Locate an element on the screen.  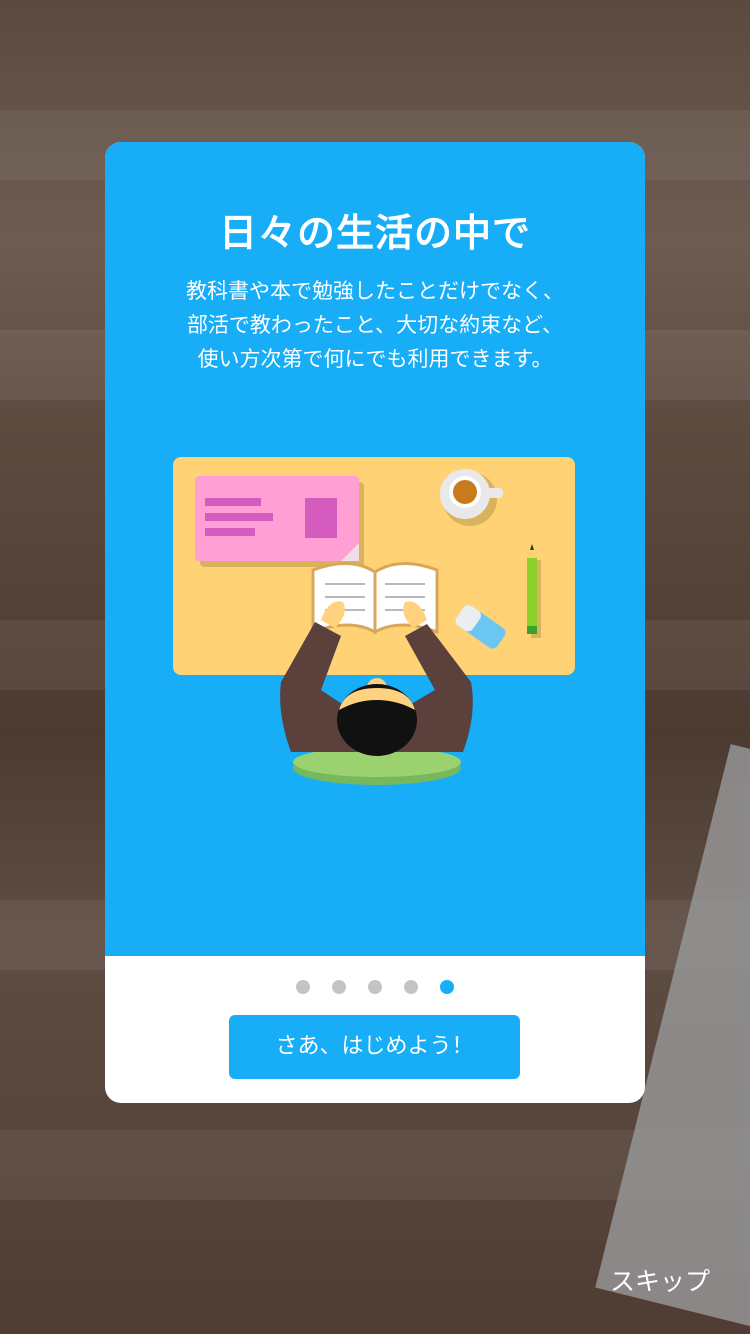
description-line-2: 部活で教わったこと、大切な約束など、 is located at coordinates (375, 325).